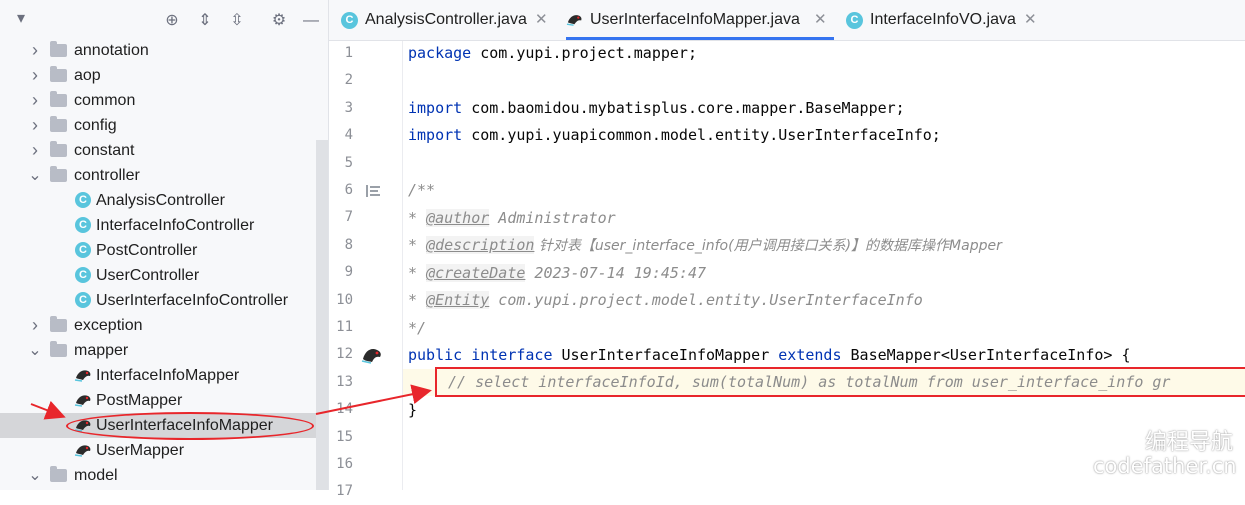 The image size is (1245, 505). Describe the element at coordinates (1189, 442) in the screenshot. I see `watermark-title: 编程导航` at that location.